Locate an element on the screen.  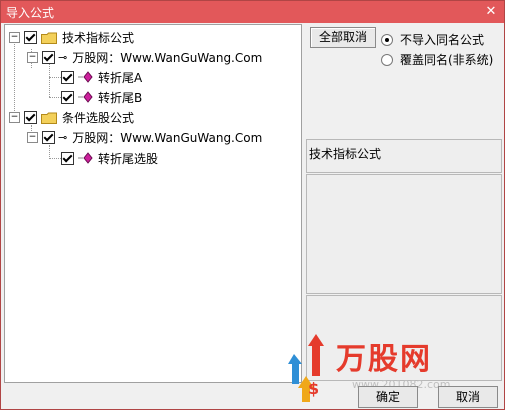
tree-group-label: 技术指标公式 is located at coordinates (98, 37).